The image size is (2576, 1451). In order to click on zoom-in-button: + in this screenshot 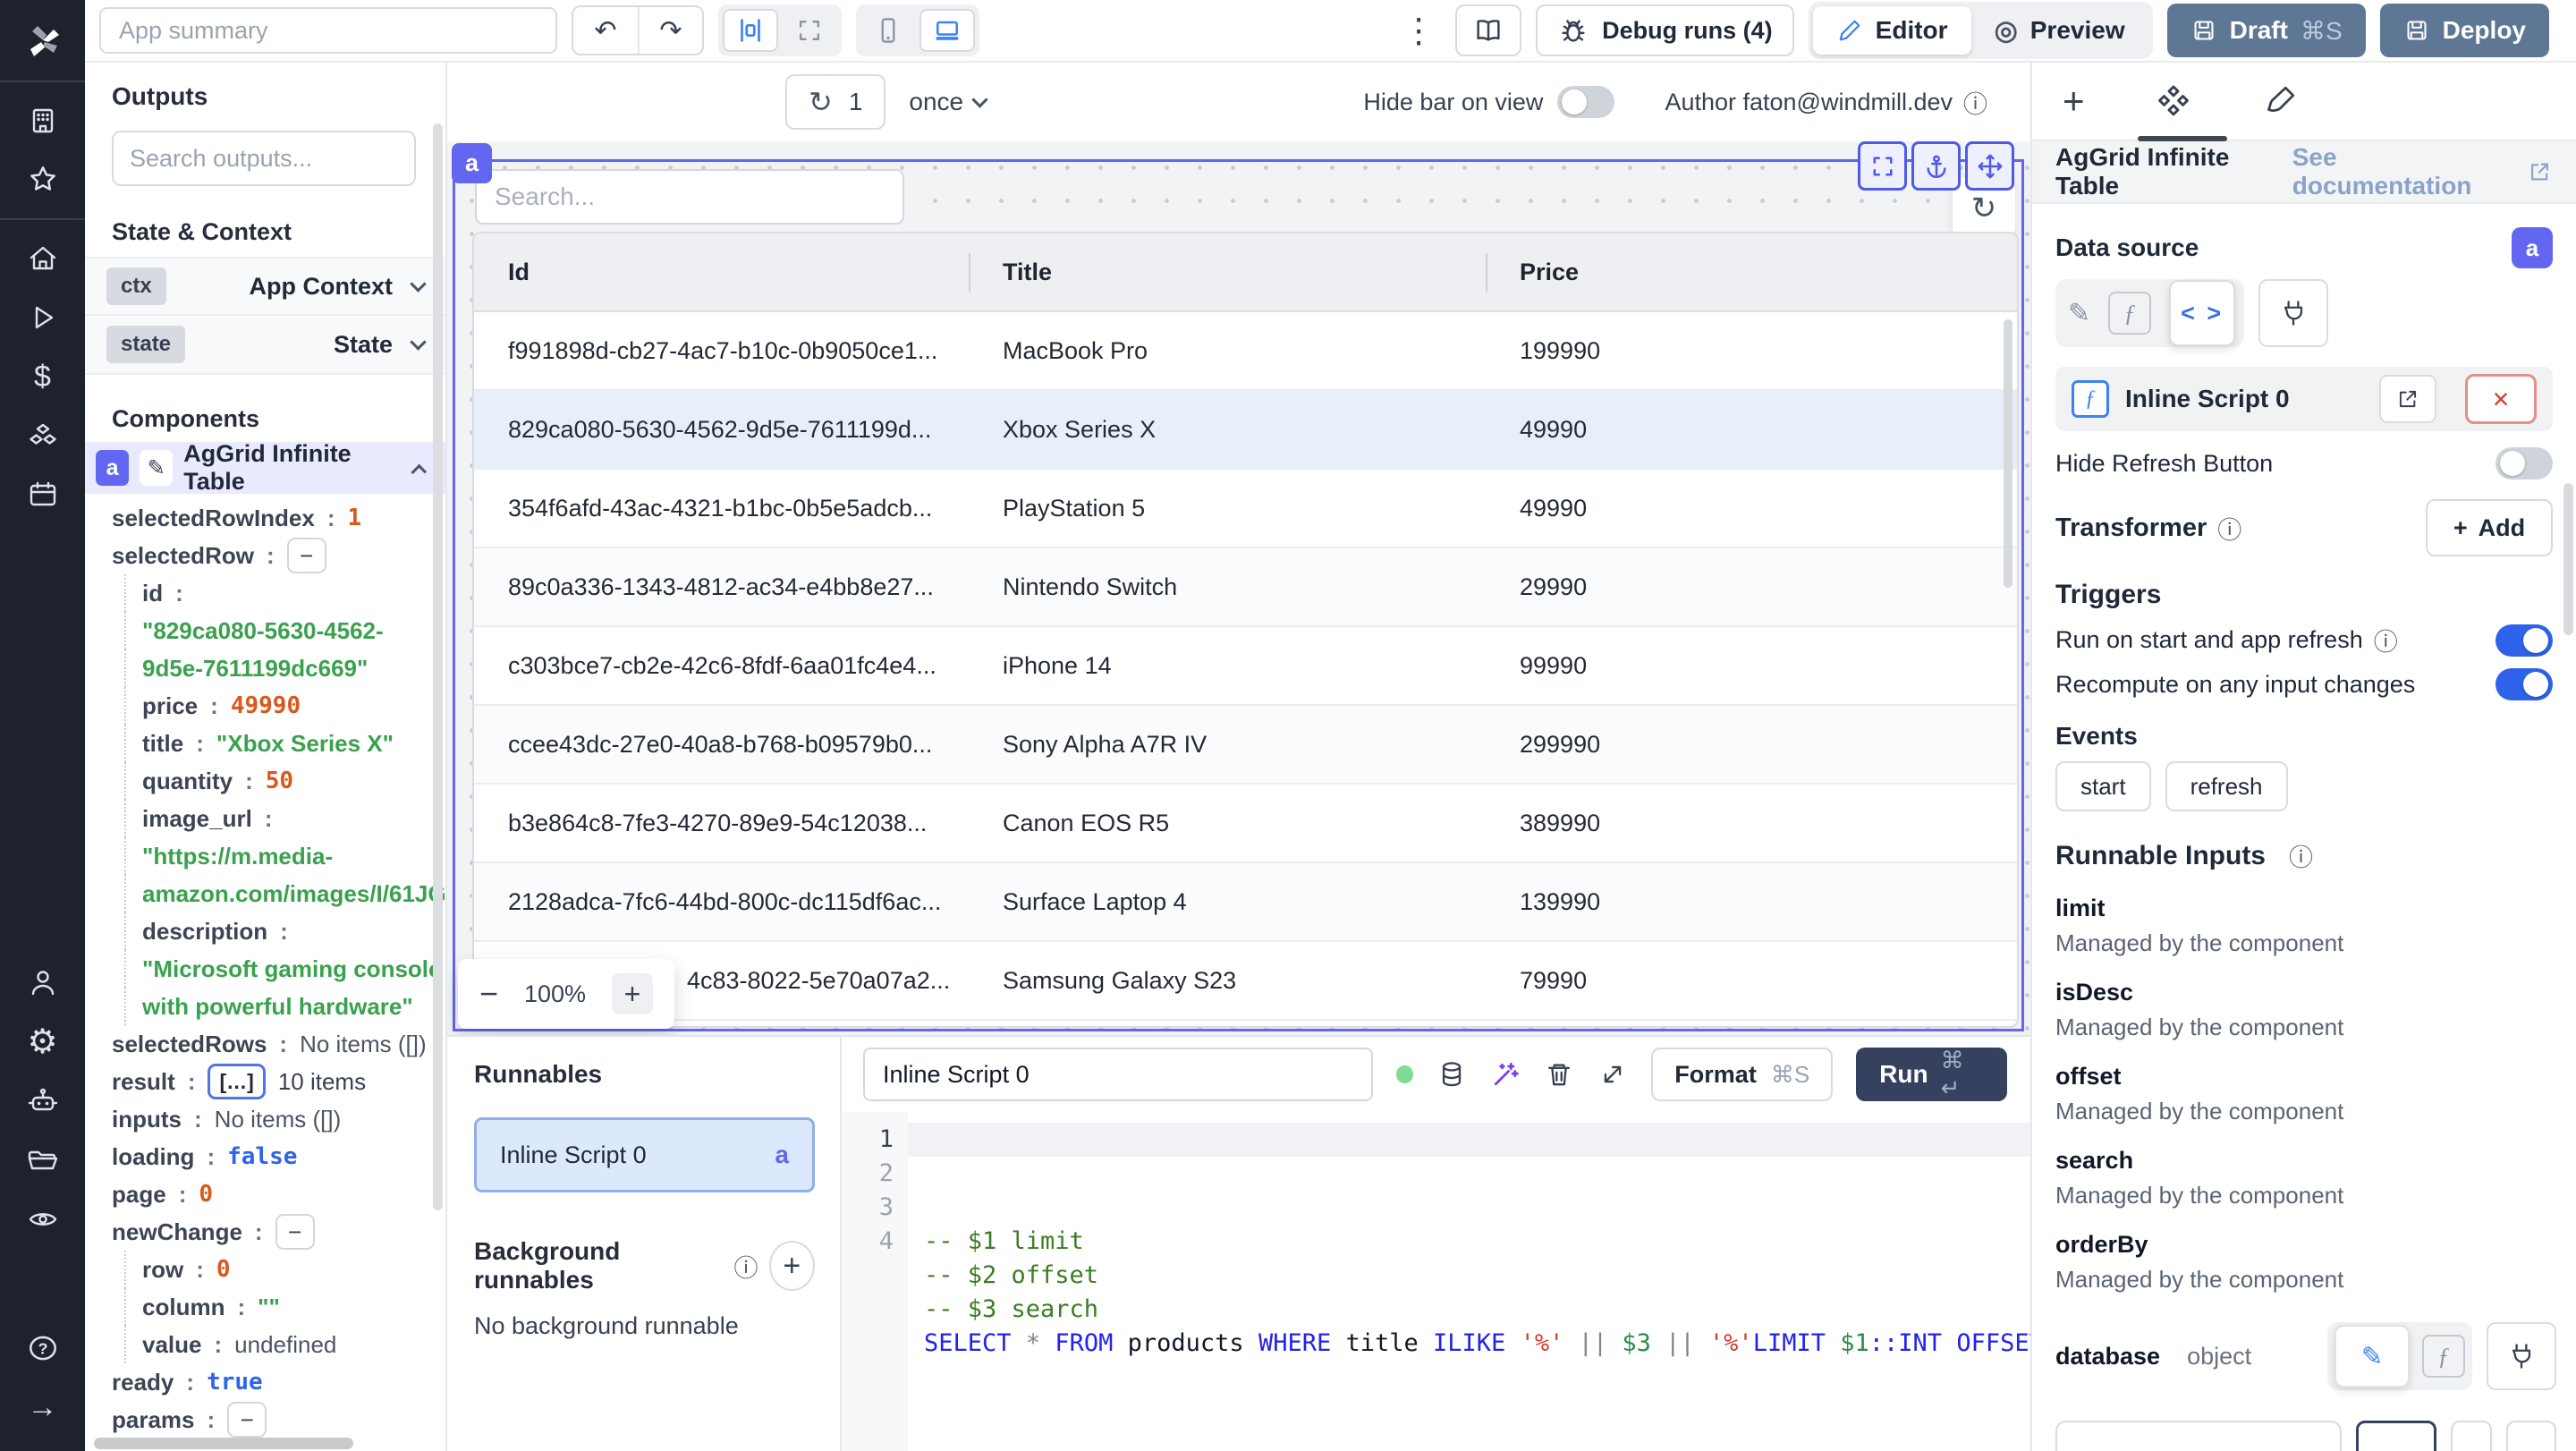, I will do `click(632, 993)`.